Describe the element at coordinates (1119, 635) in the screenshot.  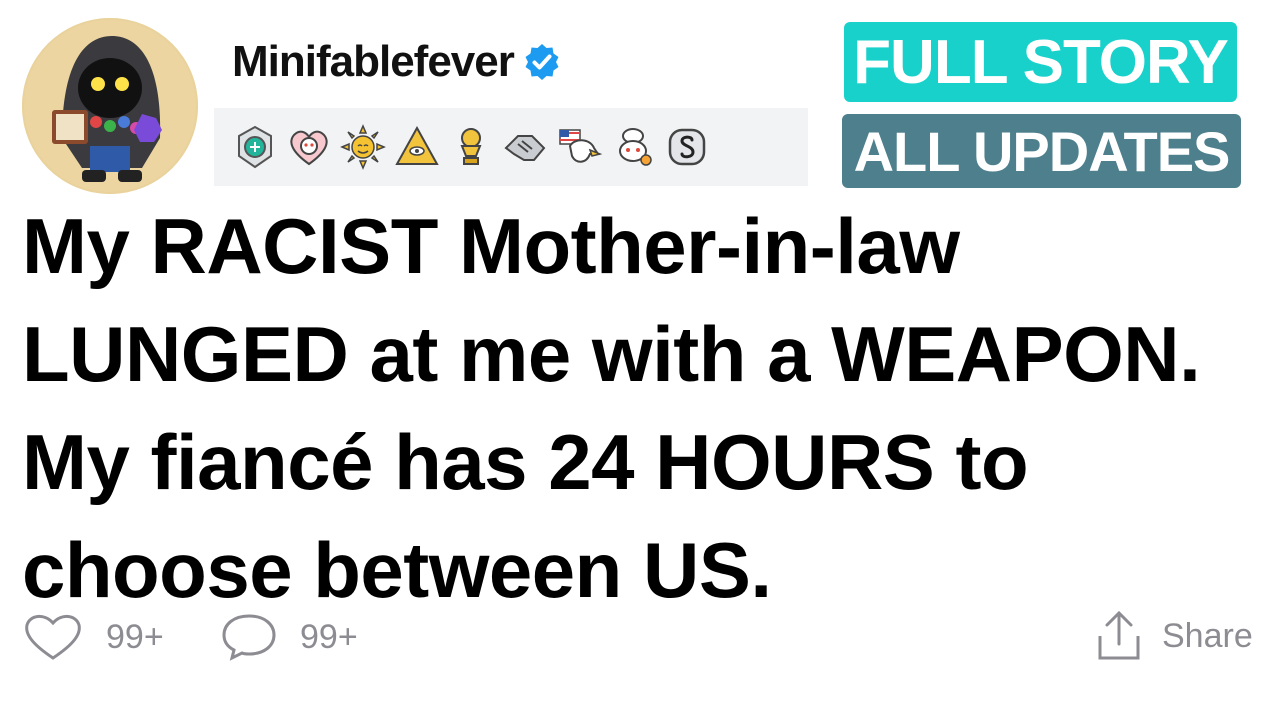
I see `share-upload-icon` at that location.